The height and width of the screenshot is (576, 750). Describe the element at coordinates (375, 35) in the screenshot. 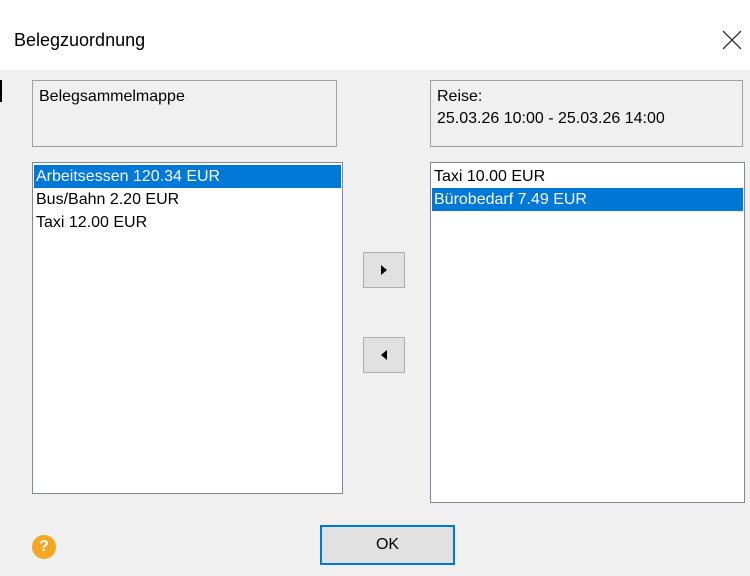

I see `title-bar: Belegzuordnung` at that location.